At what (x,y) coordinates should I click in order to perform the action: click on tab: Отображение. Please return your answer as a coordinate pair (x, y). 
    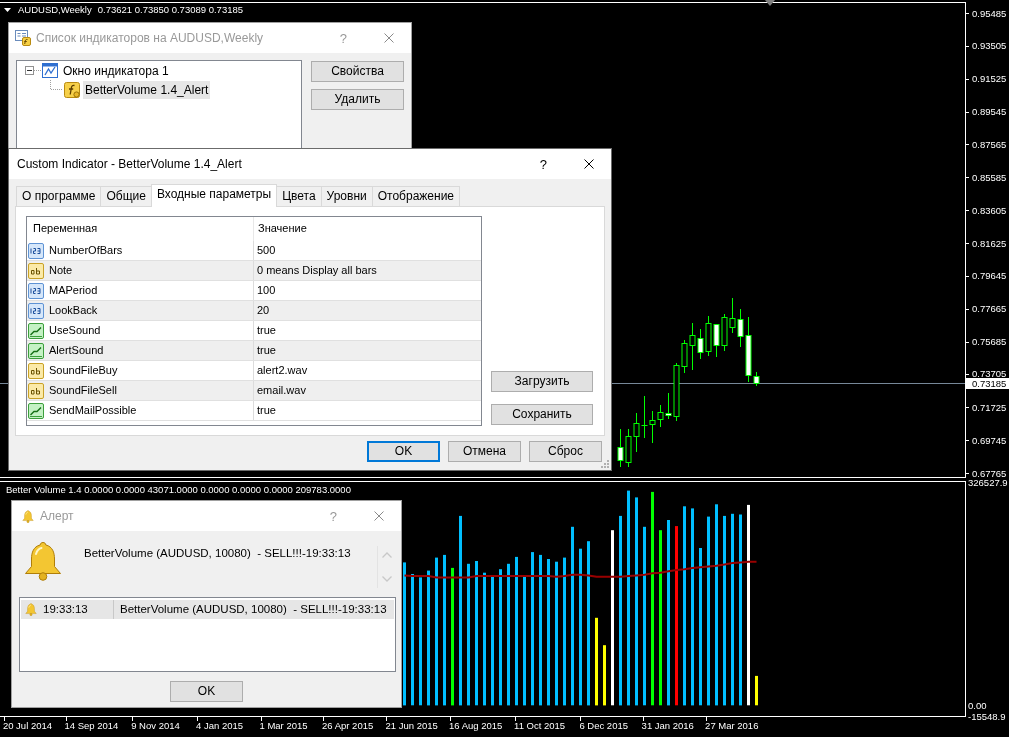
    Looking at the image, I should click on (415, 196).